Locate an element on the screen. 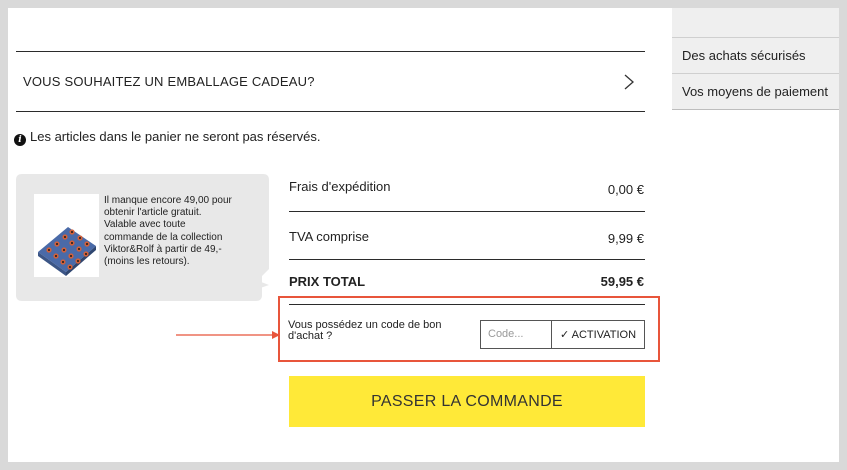  arrow-right-icon is located at coordinates (228, 335).